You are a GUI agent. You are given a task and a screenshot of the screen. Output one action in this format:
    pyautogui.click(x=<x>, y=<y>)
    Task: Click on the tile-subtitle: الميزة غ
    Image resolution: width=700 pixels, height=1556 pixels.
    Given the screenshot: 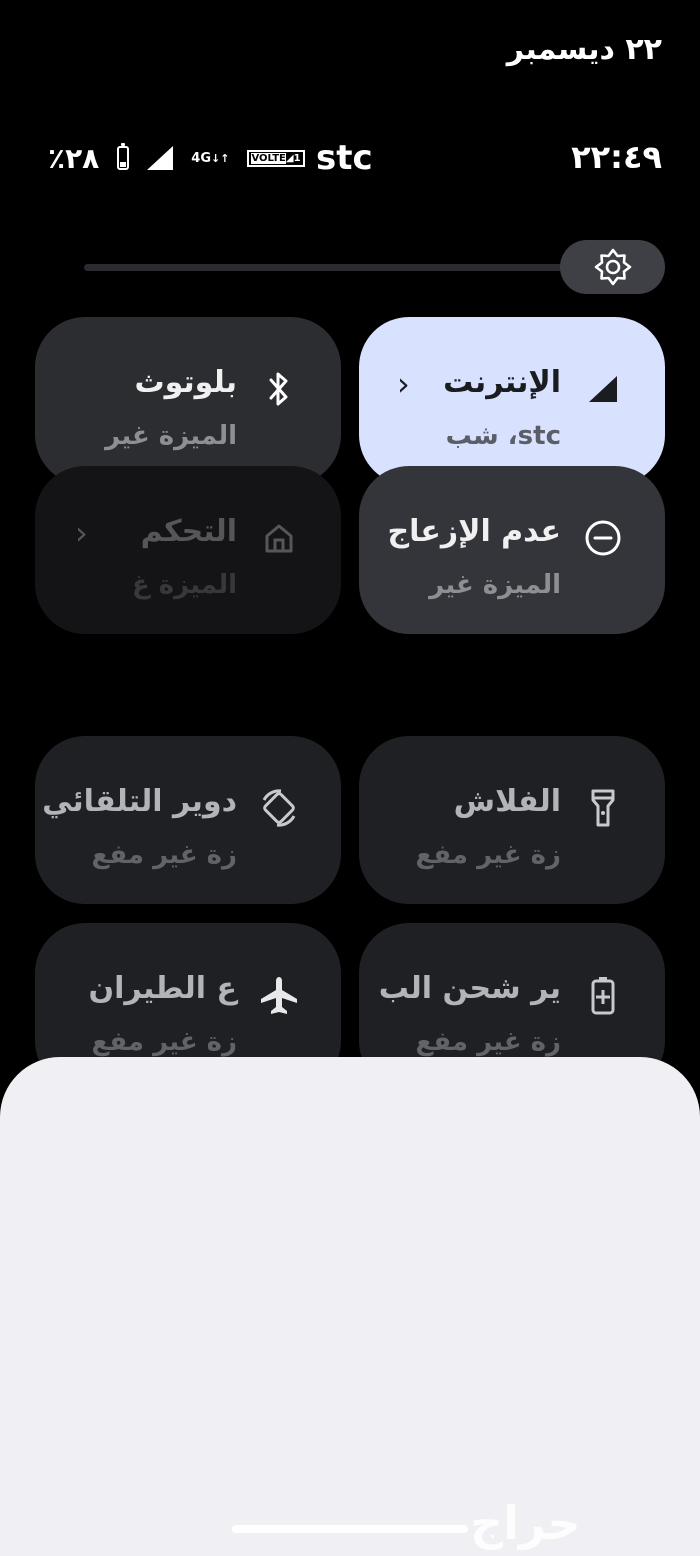 What is the action you would take?
    pyautogui.click(x=184, y=585)
    